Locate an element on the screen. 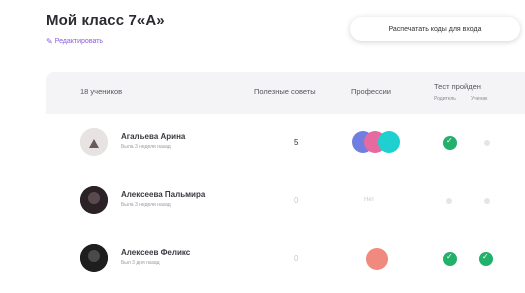 The width and height of the screenshot is (525, 293). print-codes-button: Распечатать коды для входа is located at coordinates (435, 29).